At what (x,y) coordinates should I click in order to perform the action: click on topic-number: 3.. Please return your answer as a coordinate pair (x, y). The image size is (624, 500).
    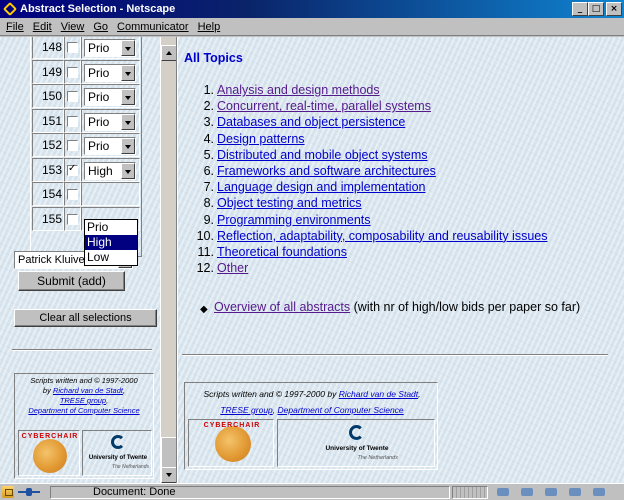
    Looking at the image, I should click on (208, 122).